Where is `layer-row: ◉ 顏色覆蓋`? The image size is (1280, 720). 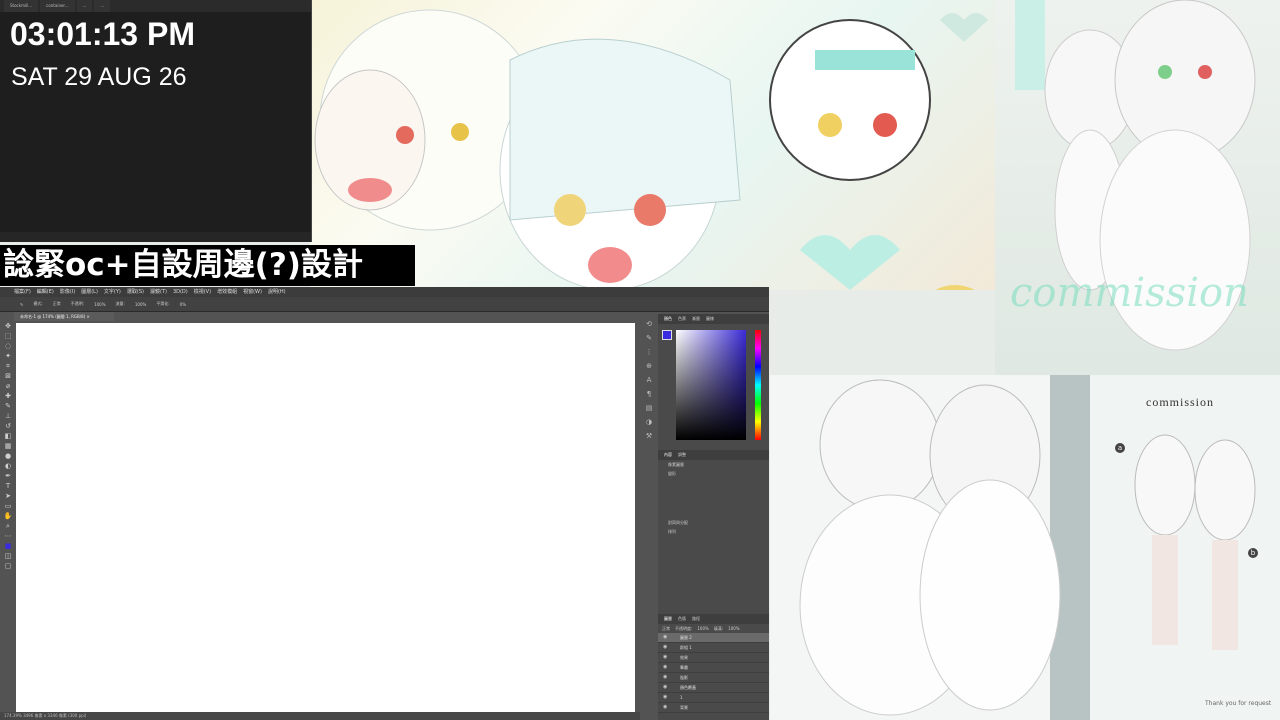
layer-row: ◉ 顏色覆蓋 is located at coordinates (713, 688).